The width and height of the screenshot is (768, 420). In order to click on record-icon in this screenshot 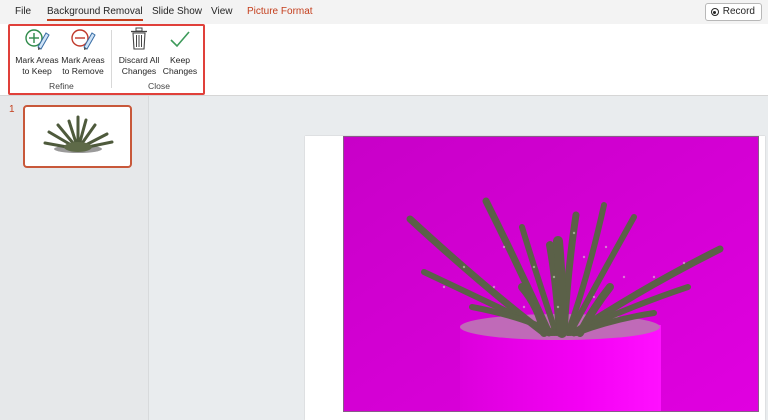, I will do `click(714, 12)`.